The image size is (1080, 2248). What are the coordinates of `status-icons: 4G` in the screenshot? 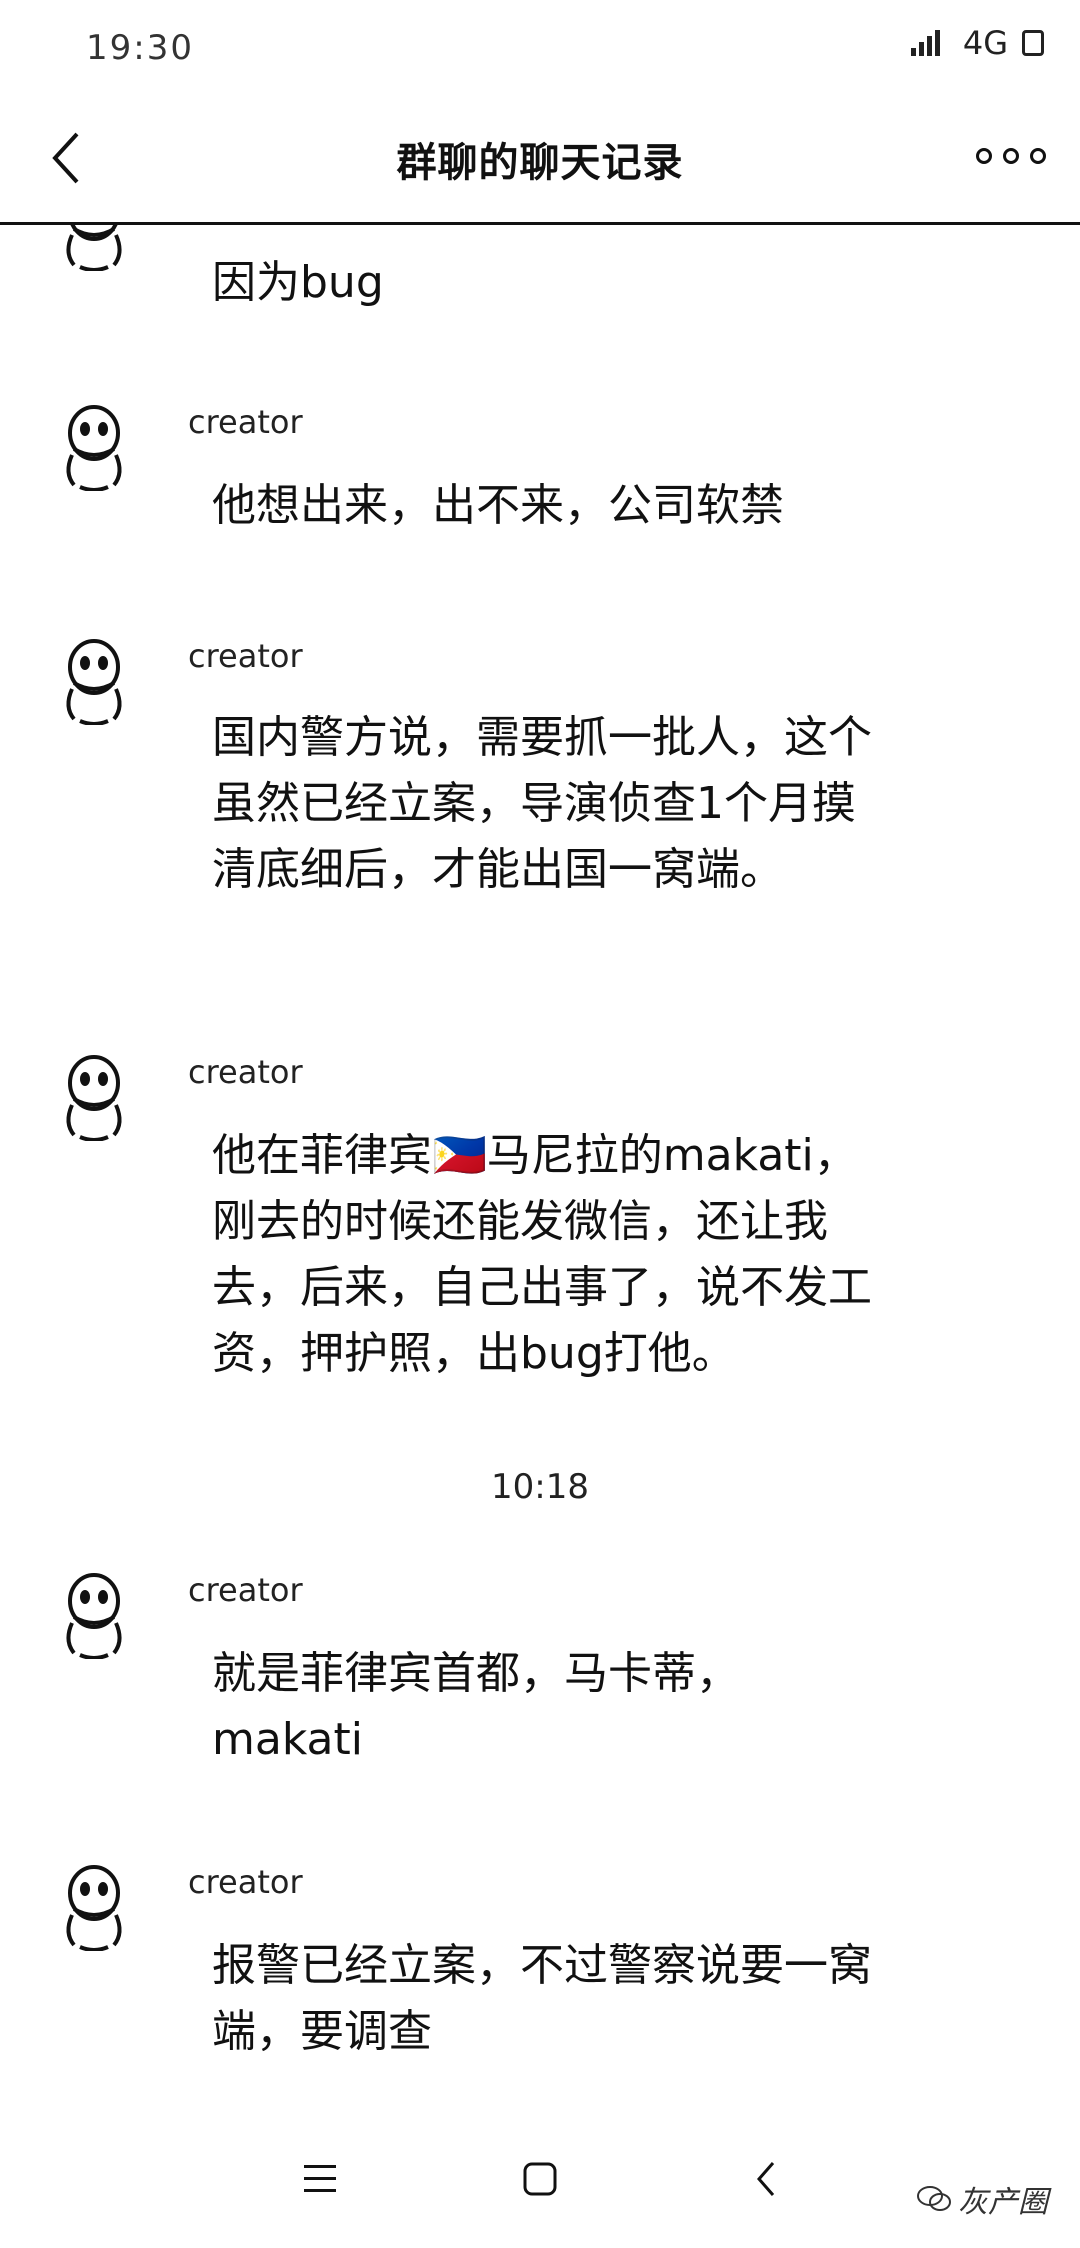 It's located at (976, 43).